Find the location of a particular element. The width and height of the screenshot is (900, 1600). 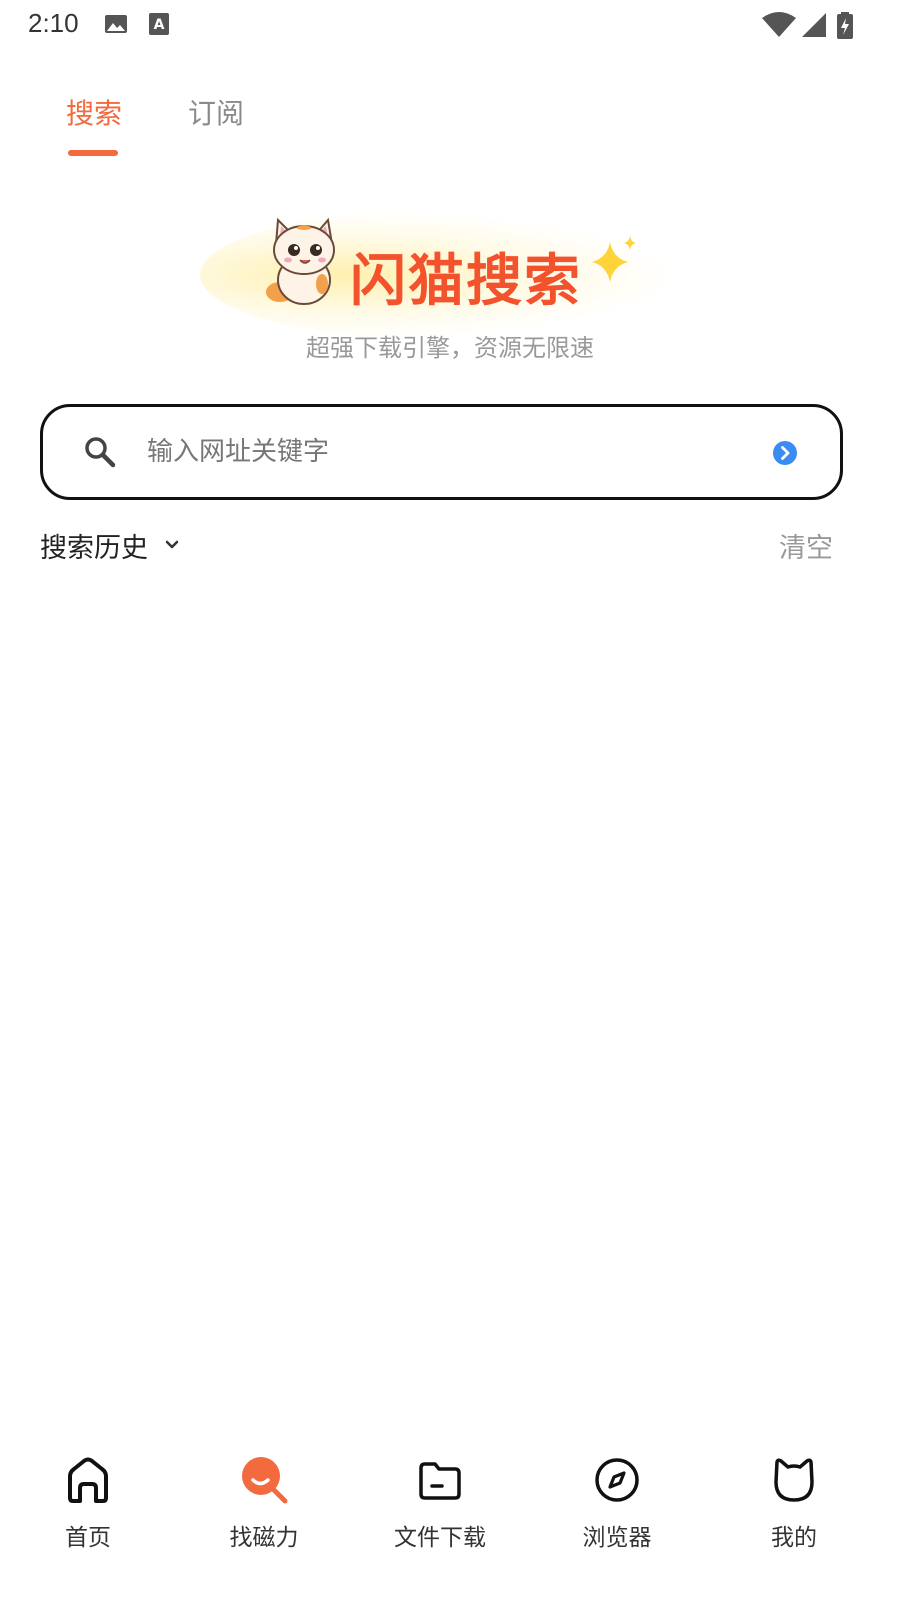

nav-item-find-magnet: 找磁力 is located at coordinates (264, 1509).